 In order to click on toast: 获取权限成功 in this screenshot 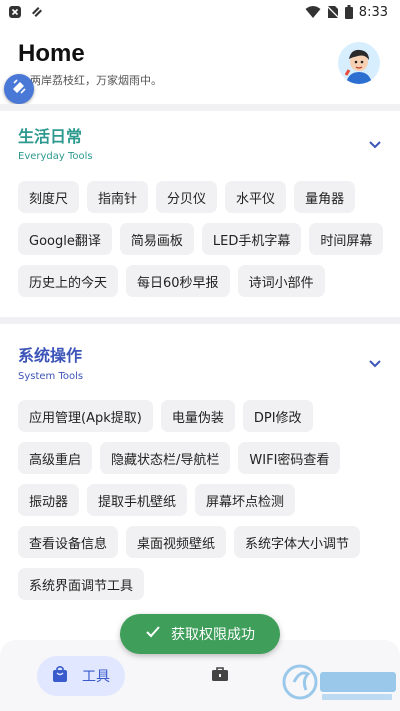, I will do `click(200, 634)`.